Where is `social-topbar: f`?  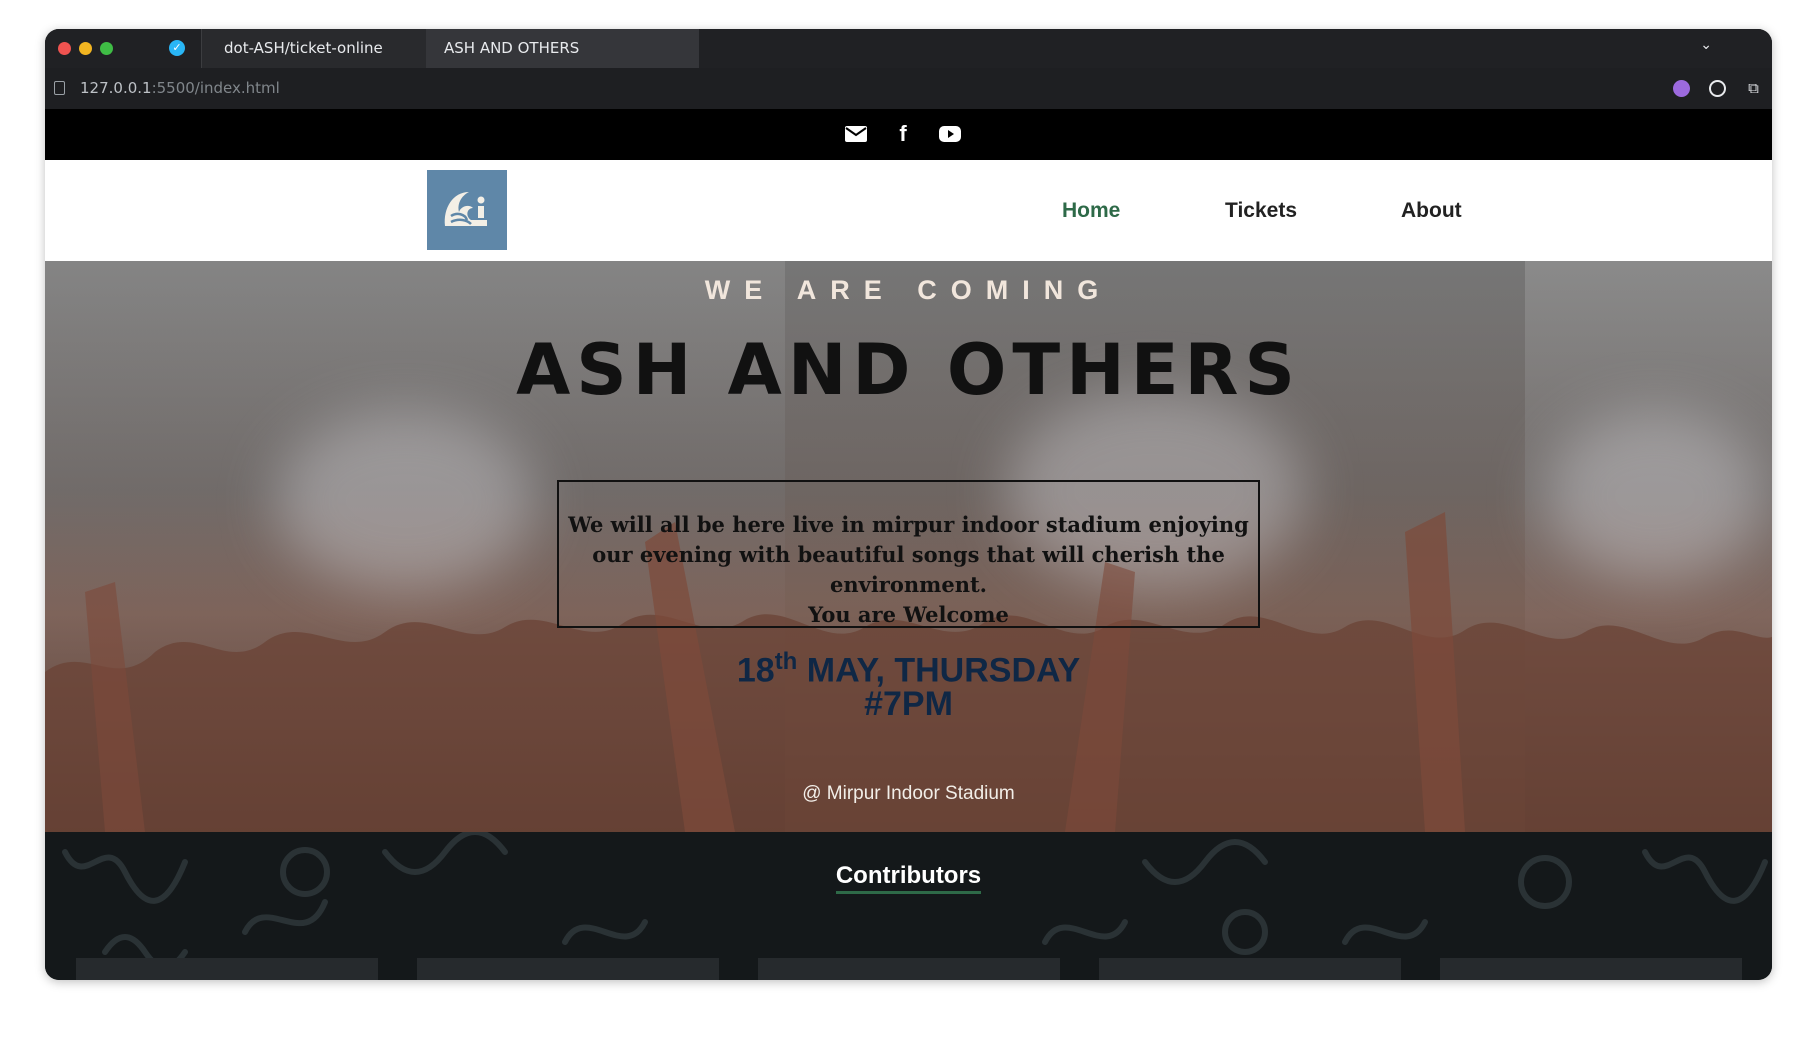 social-topbar: f is located at coordinates (908, 134).